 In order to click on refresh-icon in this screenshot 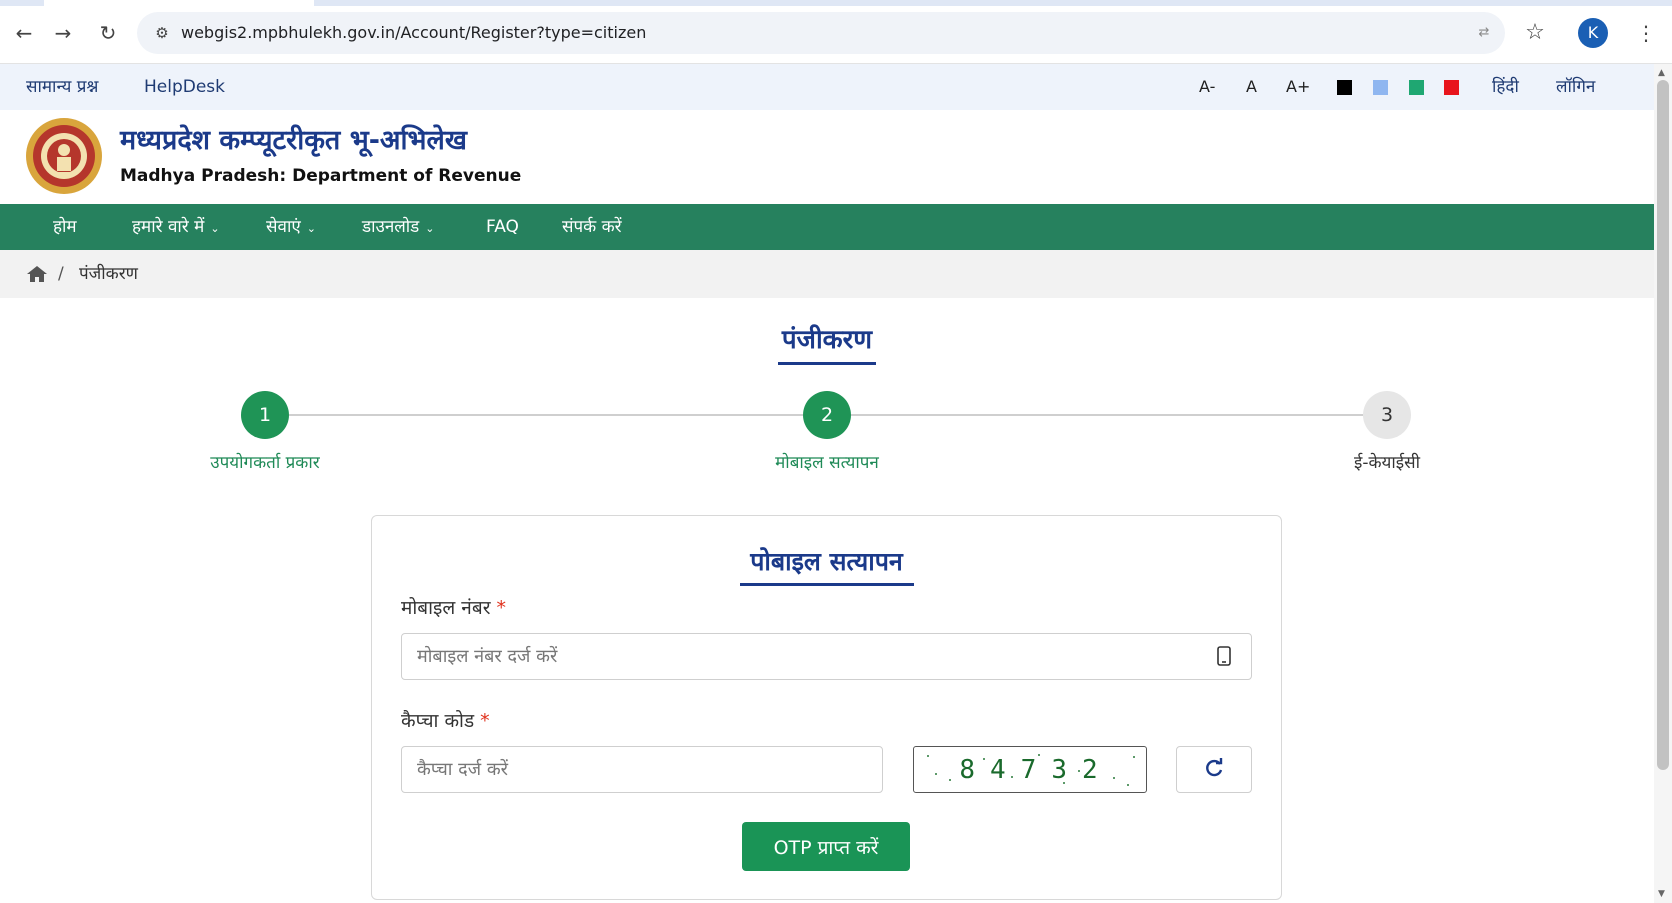, I will do `click(1214, 767)`.